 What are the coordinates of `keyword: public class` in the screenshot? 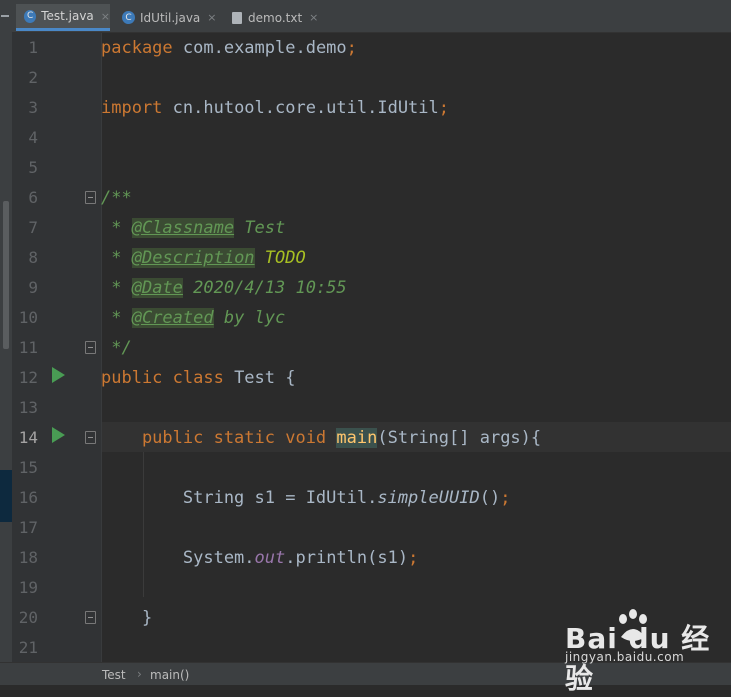 It's located at (162, 378).